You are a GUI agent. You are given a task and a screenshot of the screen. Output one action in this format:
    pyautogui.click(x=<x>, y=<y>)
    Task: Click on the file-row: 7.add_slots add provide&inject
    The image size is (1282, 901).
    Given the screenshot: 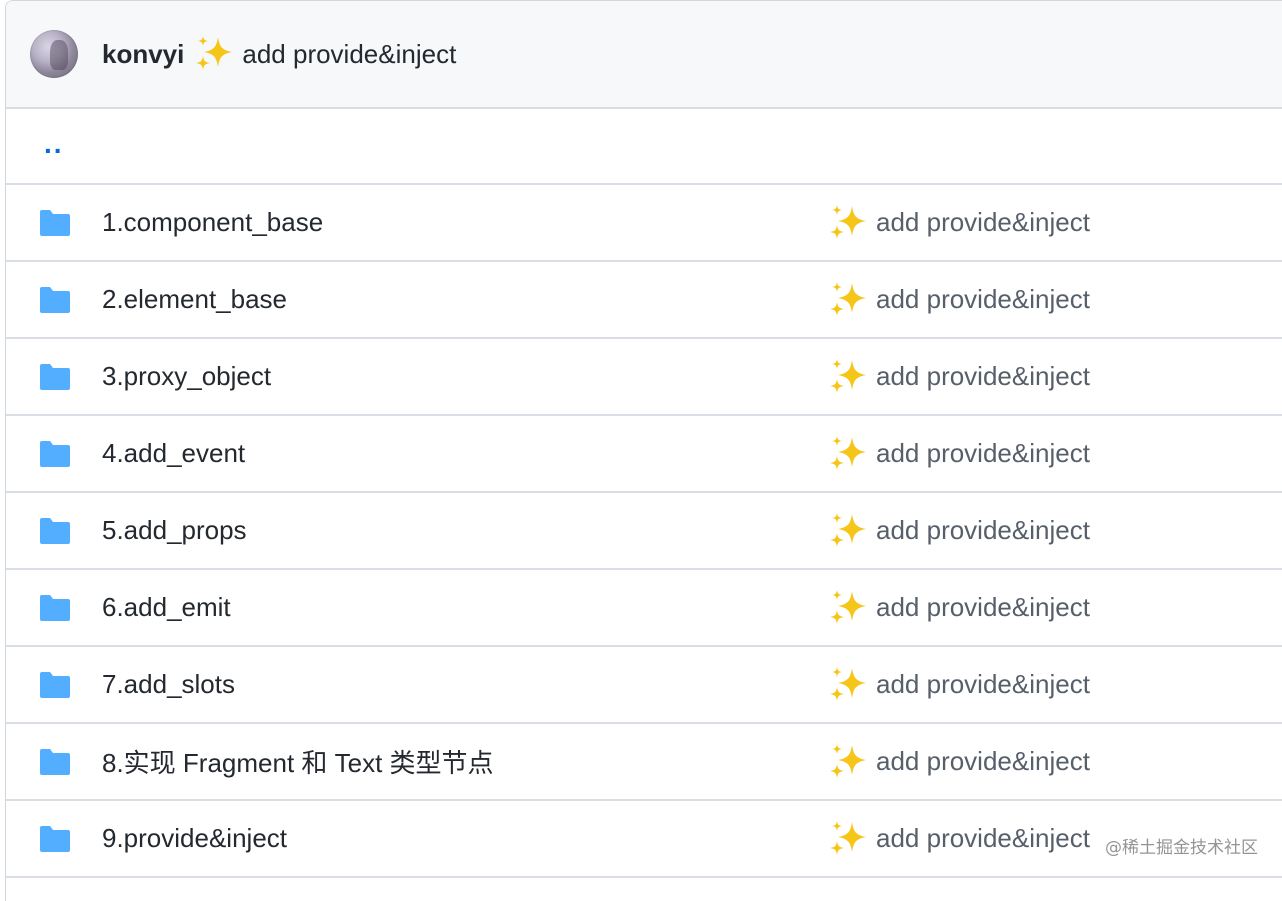 What is the action you would take?
    pyautogui.click(x=644, y=685)
    